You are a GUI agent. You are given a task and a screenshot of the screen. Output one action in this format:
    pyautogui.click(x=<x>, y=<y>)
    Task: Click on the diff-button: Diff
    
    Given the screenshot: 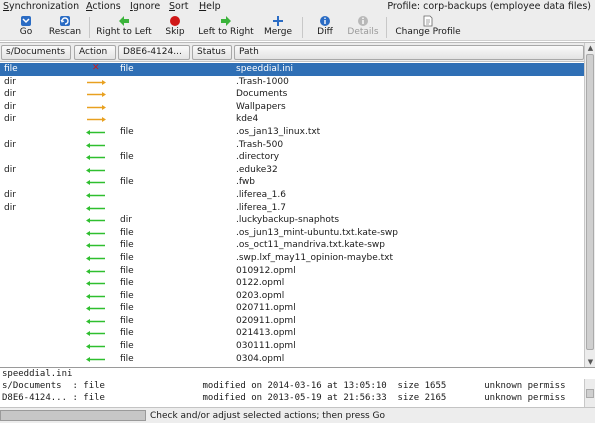 What is the action you would take?
    pyautogui.click(x=325, y=27)
    